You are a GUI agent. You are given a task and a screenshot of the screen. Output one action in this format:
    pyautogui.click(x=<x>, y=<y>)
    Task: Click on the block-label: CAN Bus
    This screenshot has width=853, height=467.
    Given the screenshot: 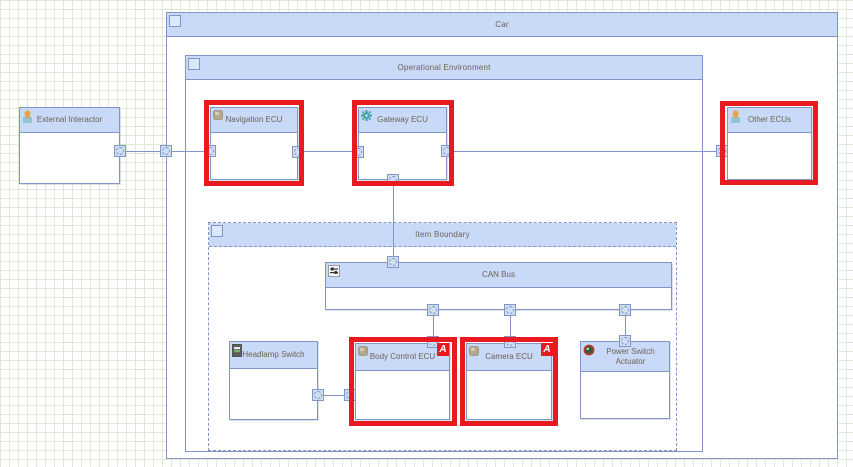 What is the action you would take?
    pyautogui.click(x=498, y=275)
    